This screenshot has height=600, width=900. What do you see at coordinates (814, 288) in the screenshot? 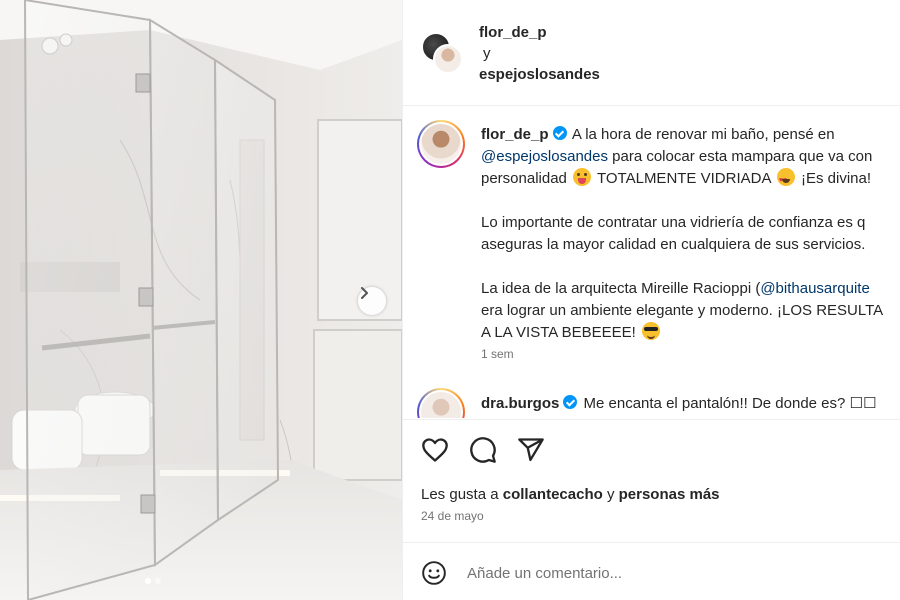
I see `mention-link: @bithausarquite` at bounding box center [814, 288].